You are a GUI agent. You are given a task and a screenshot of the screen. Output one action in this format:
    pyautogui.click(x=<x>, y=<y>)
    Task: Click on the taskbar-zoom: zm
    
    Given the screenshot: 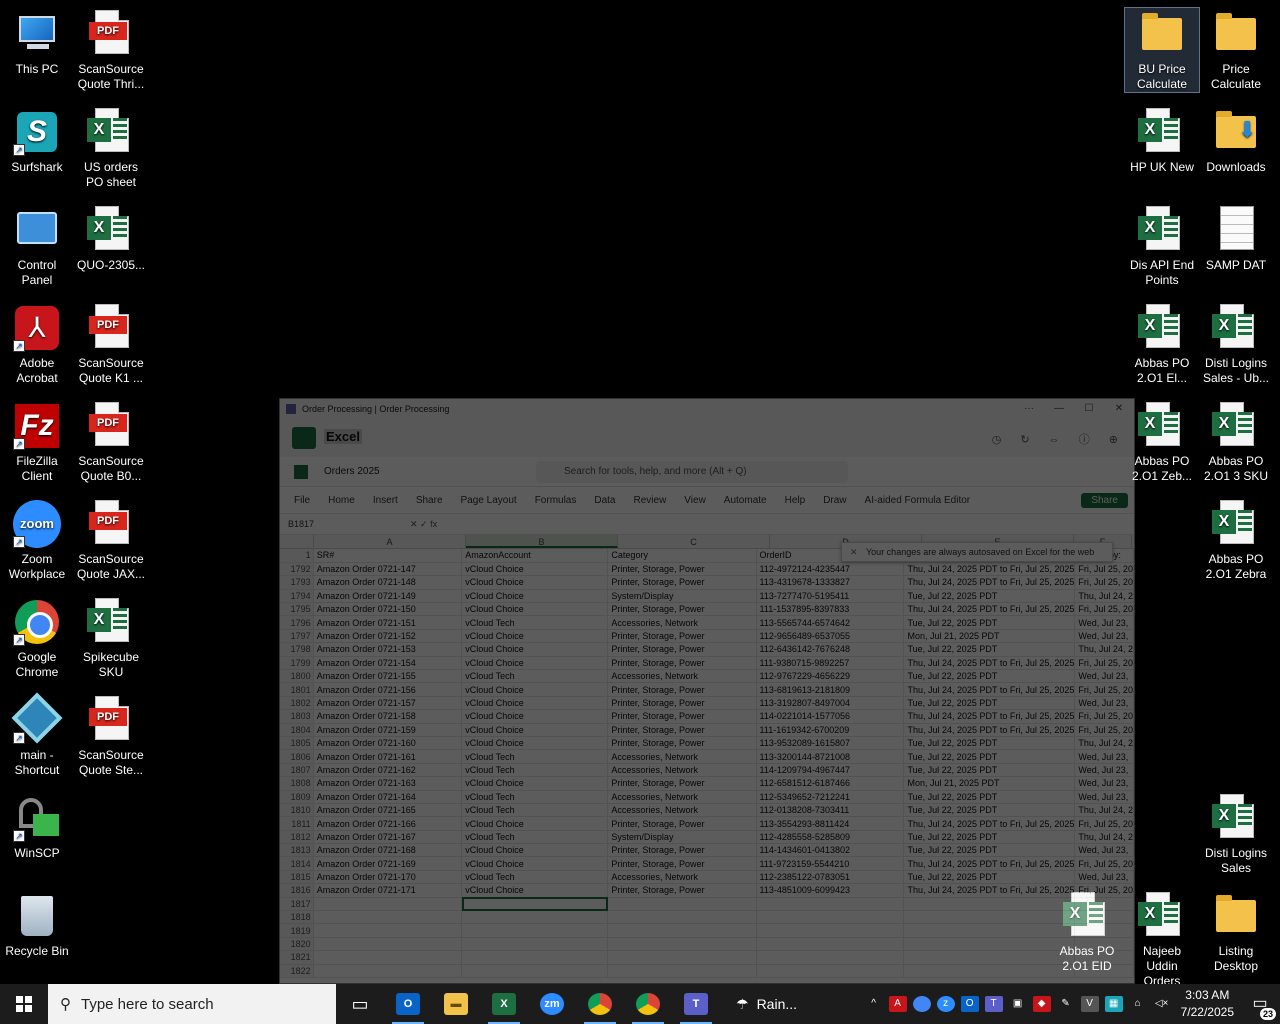 What is the action you would take?
    pyautogui.click(x=552, y=1004)
    